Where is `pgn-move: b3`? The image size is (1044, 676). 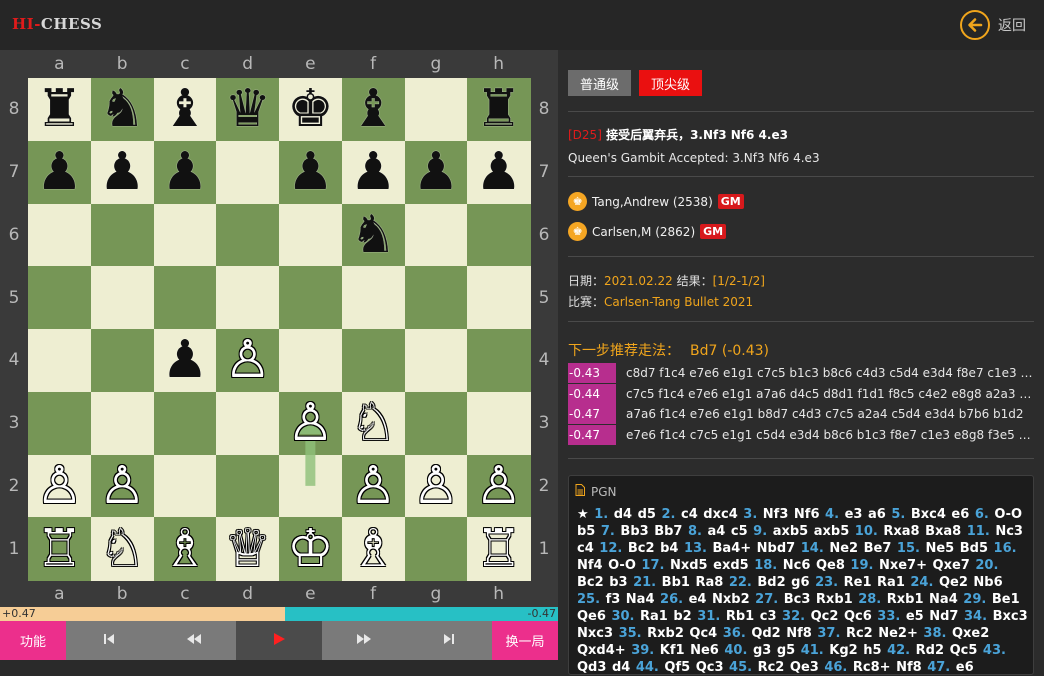
pgn-move: b3 is located at coordinates (618, 582).